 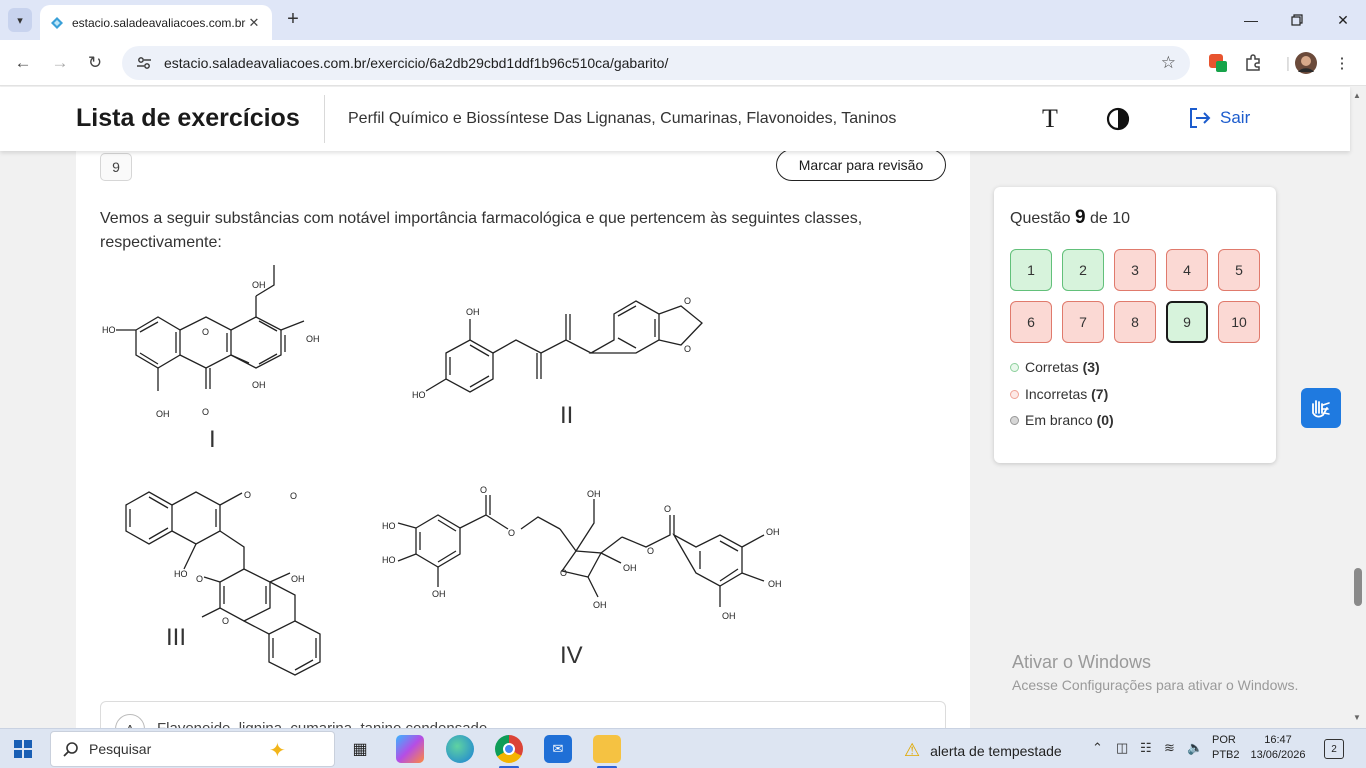 What do you see at coordinates (1187, 270) in the screenshot?
I see `question-button-4: 4` at bounding box center [1187, 270].